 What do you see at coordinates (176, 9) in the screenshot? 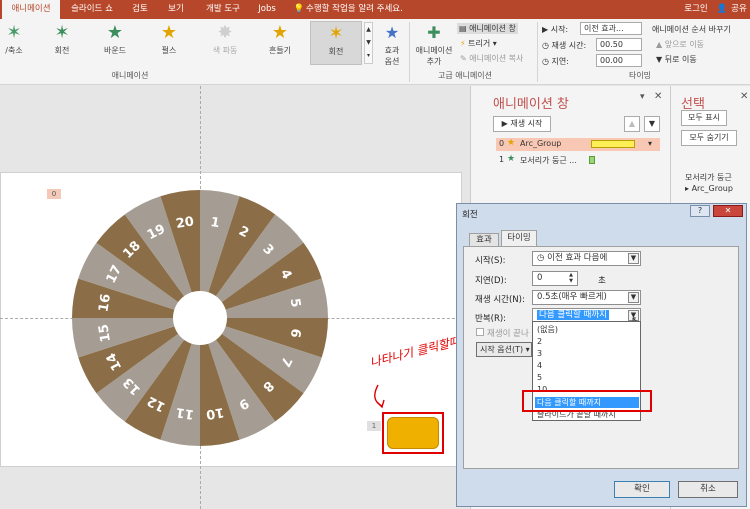
I see `tab-view: 보기` at bounding box center [176, 9].